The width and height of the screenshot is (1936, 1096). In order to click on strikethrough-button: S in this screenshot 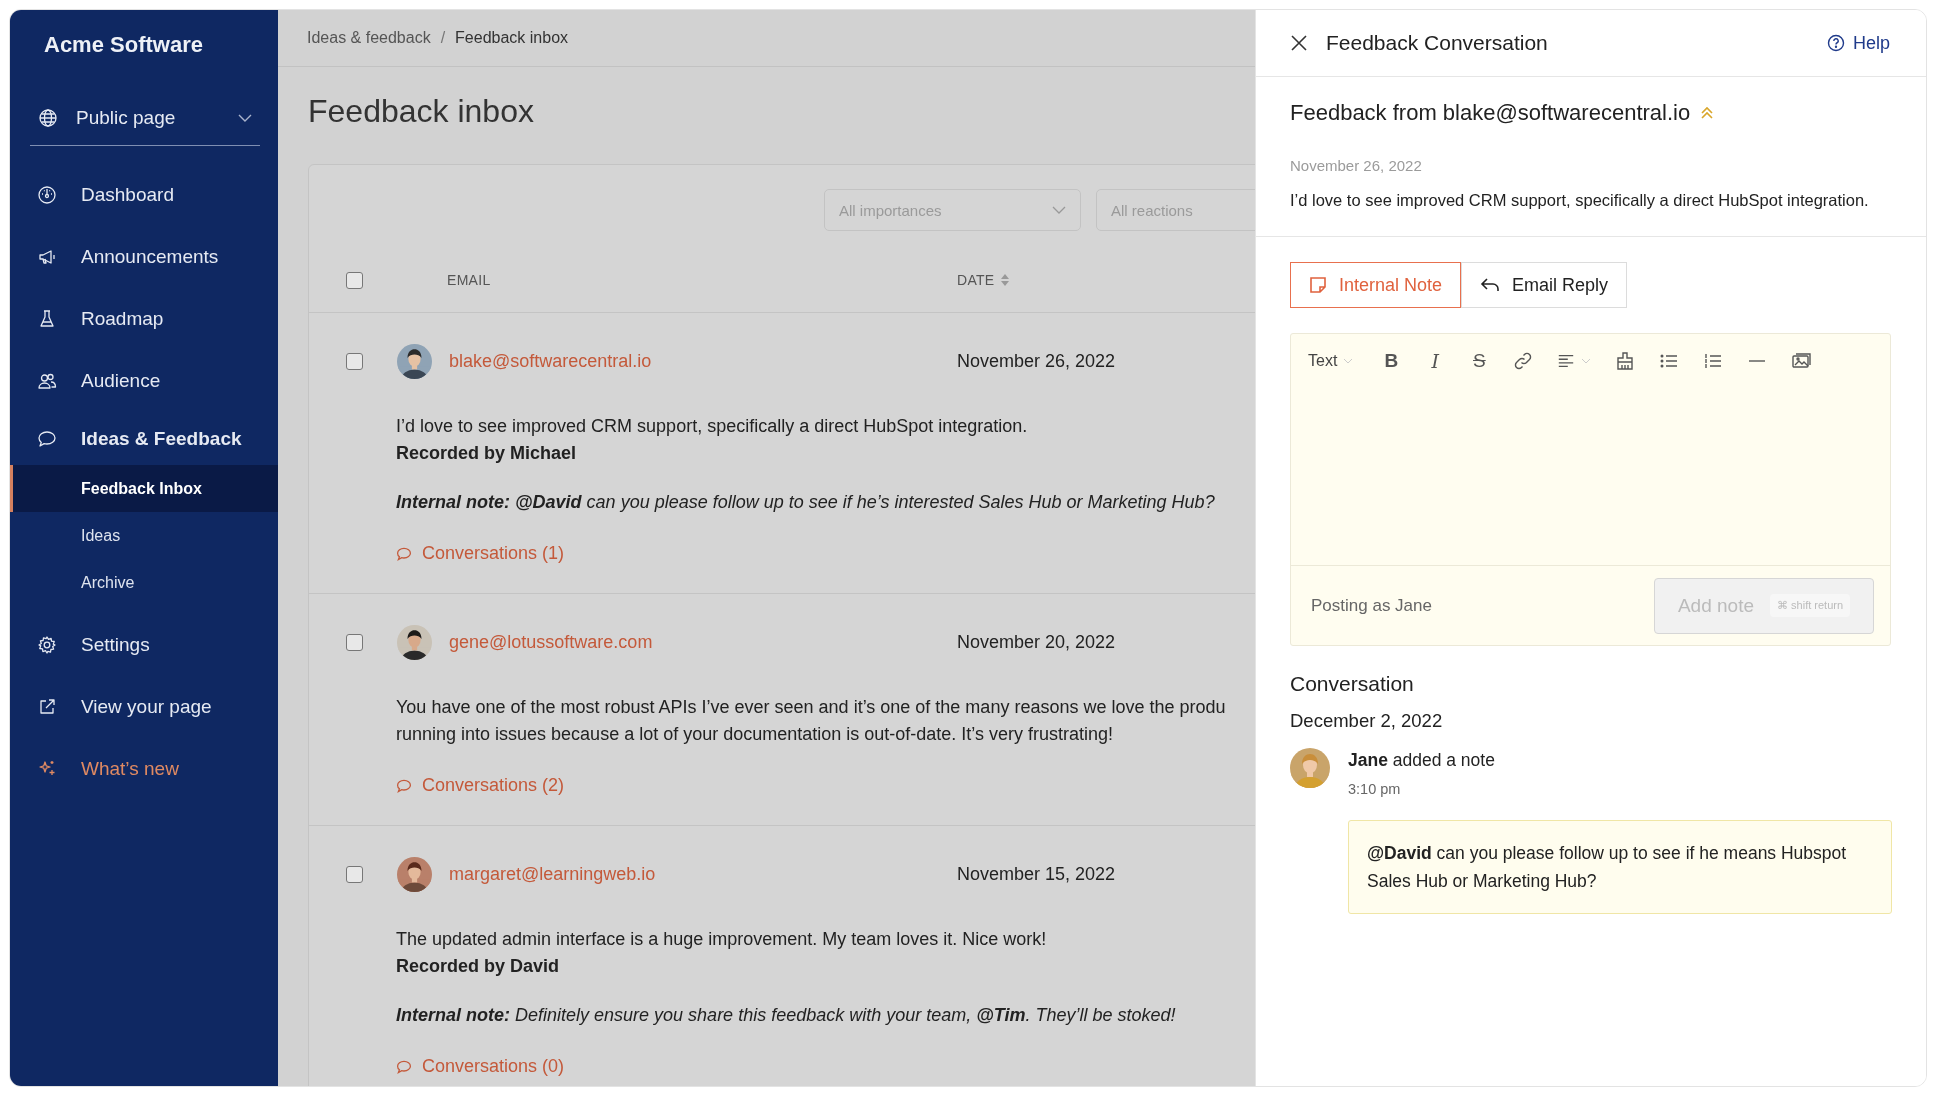, I will do `click(1479, 361)`.